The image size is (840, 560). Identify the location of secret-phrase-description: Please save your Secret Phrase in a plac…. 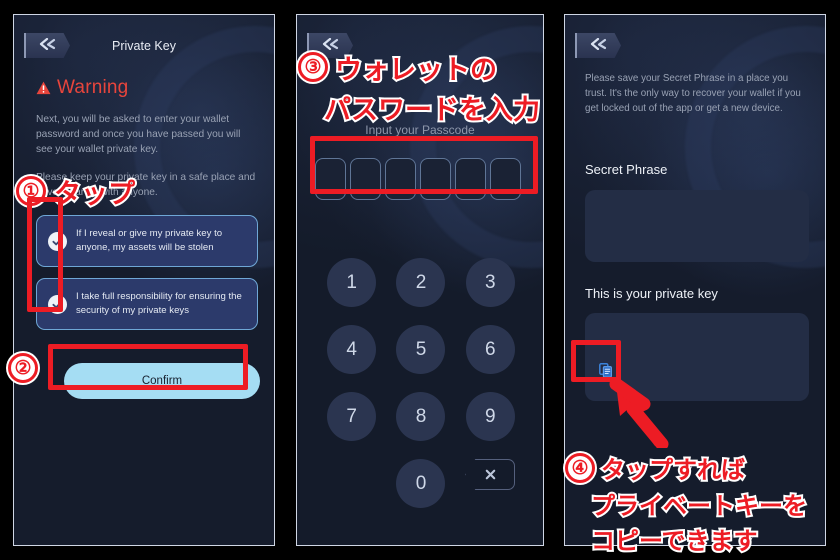
(693, 93).